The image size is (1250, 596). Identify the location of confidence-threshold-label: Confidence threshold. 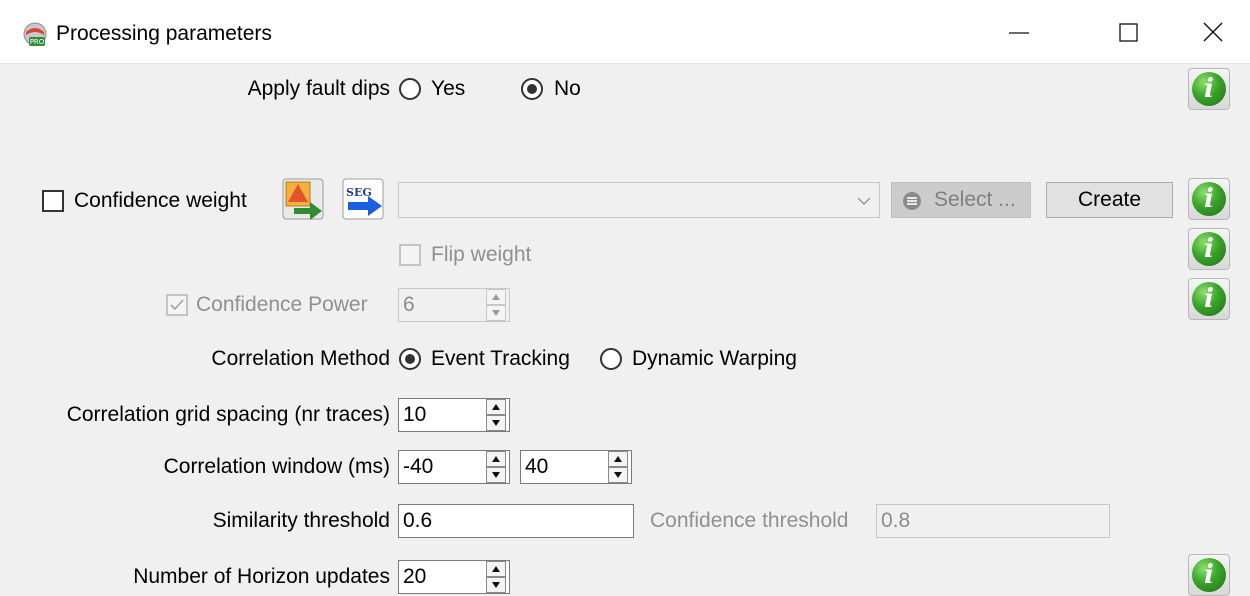
(749, 520).